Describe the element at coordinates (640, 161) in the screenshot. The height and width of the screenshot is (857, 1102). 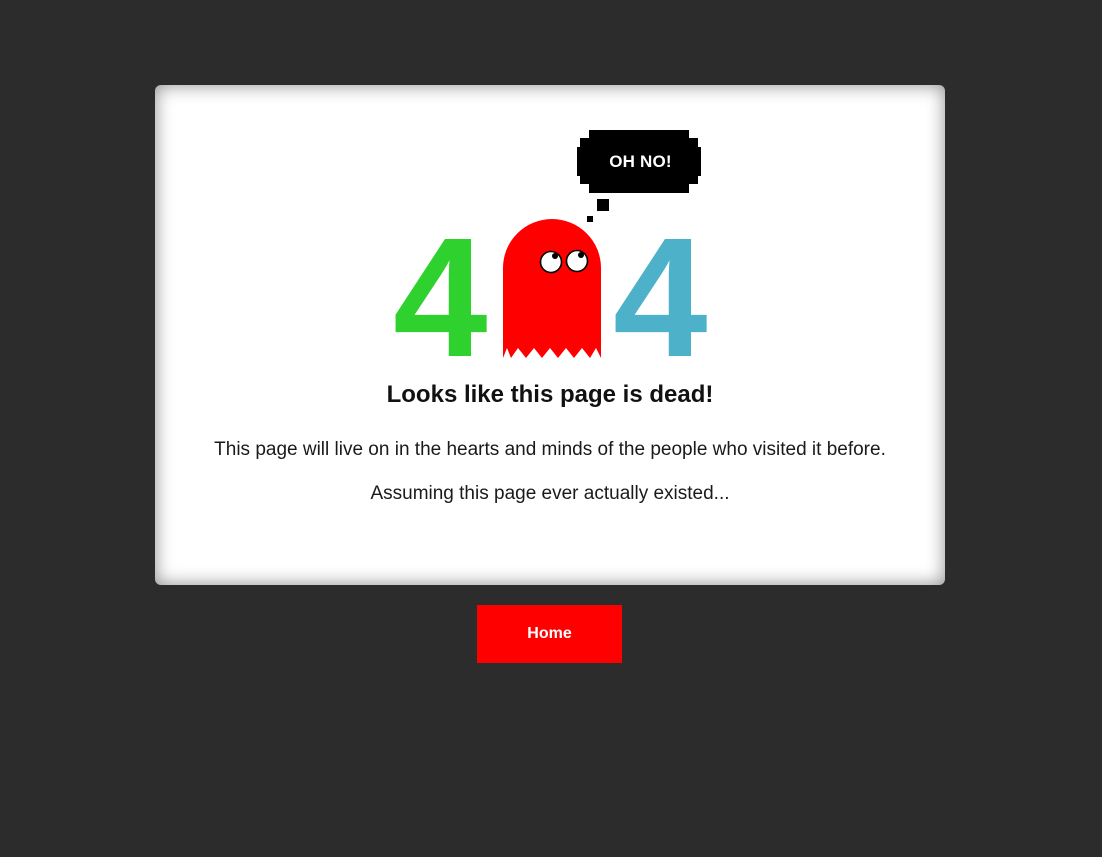
I see `bubble-text: OH NO!` at that location.